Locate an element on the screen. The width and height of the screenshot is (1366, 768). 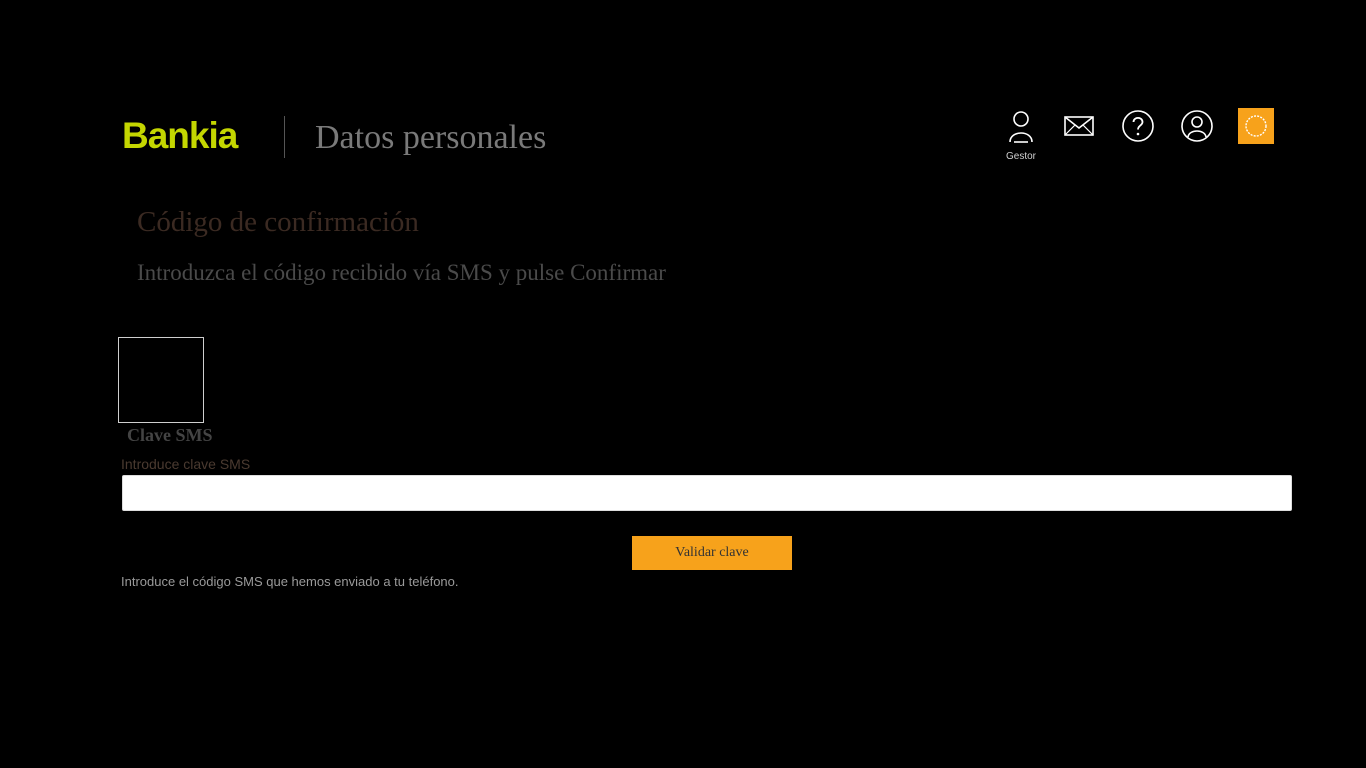
gestor-button: Gestor is located at coordinates (1021, 135).